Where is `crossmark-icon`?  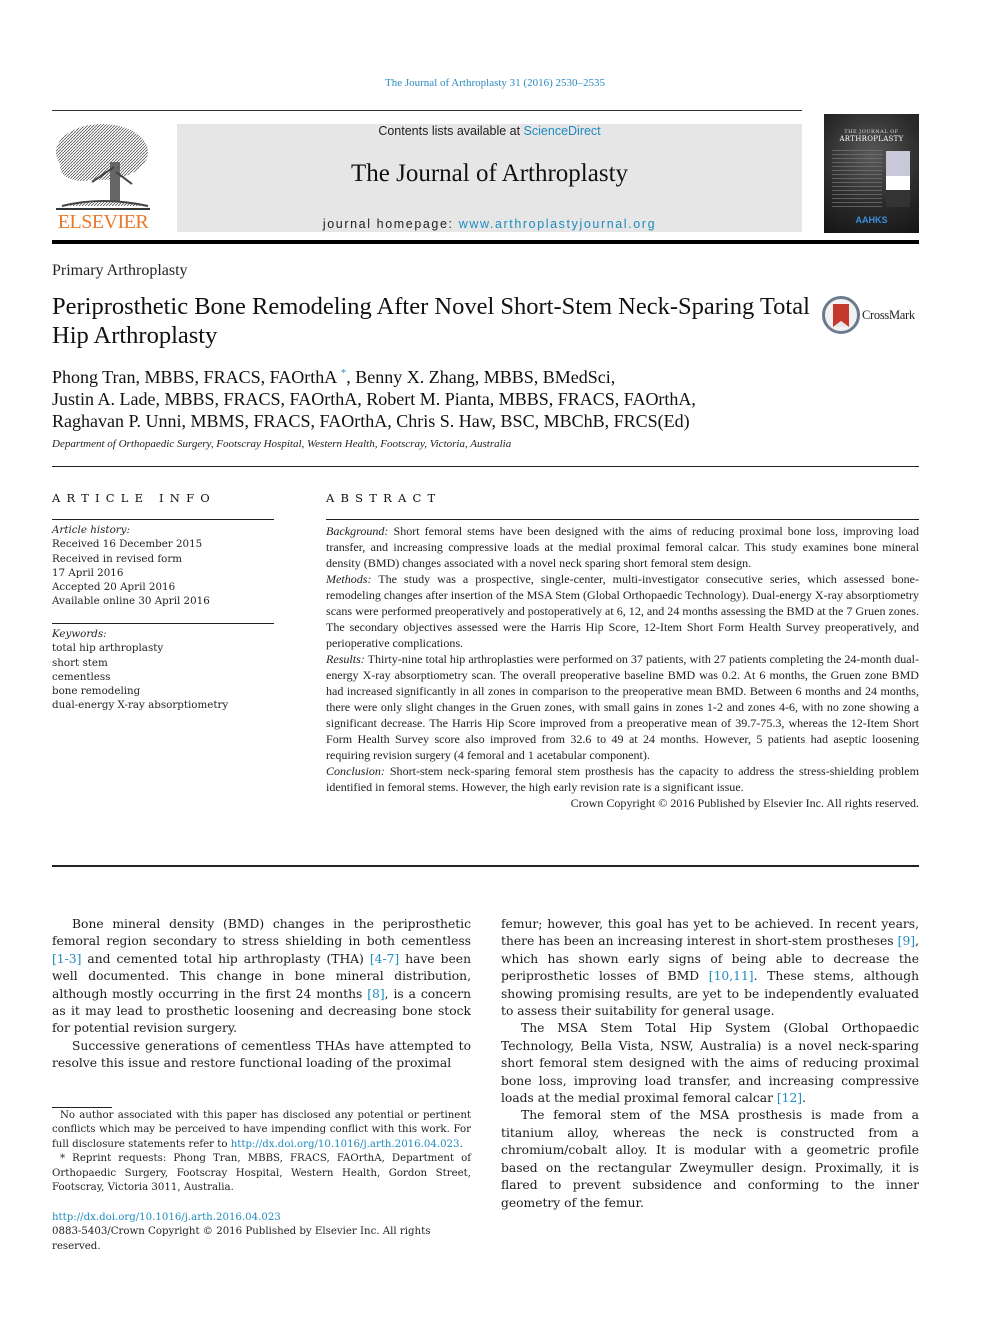 crossmark-icon is located at coordinates (841, 315).